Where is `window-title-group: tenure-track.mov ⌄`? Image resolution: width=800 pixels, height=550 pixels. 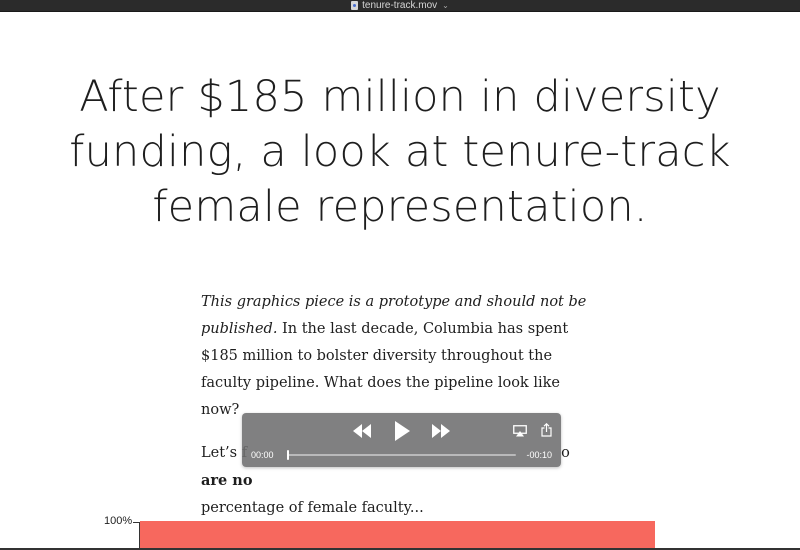
window-title-group: tenure-track.mov ⌄ is located at coordinates (400, 5).